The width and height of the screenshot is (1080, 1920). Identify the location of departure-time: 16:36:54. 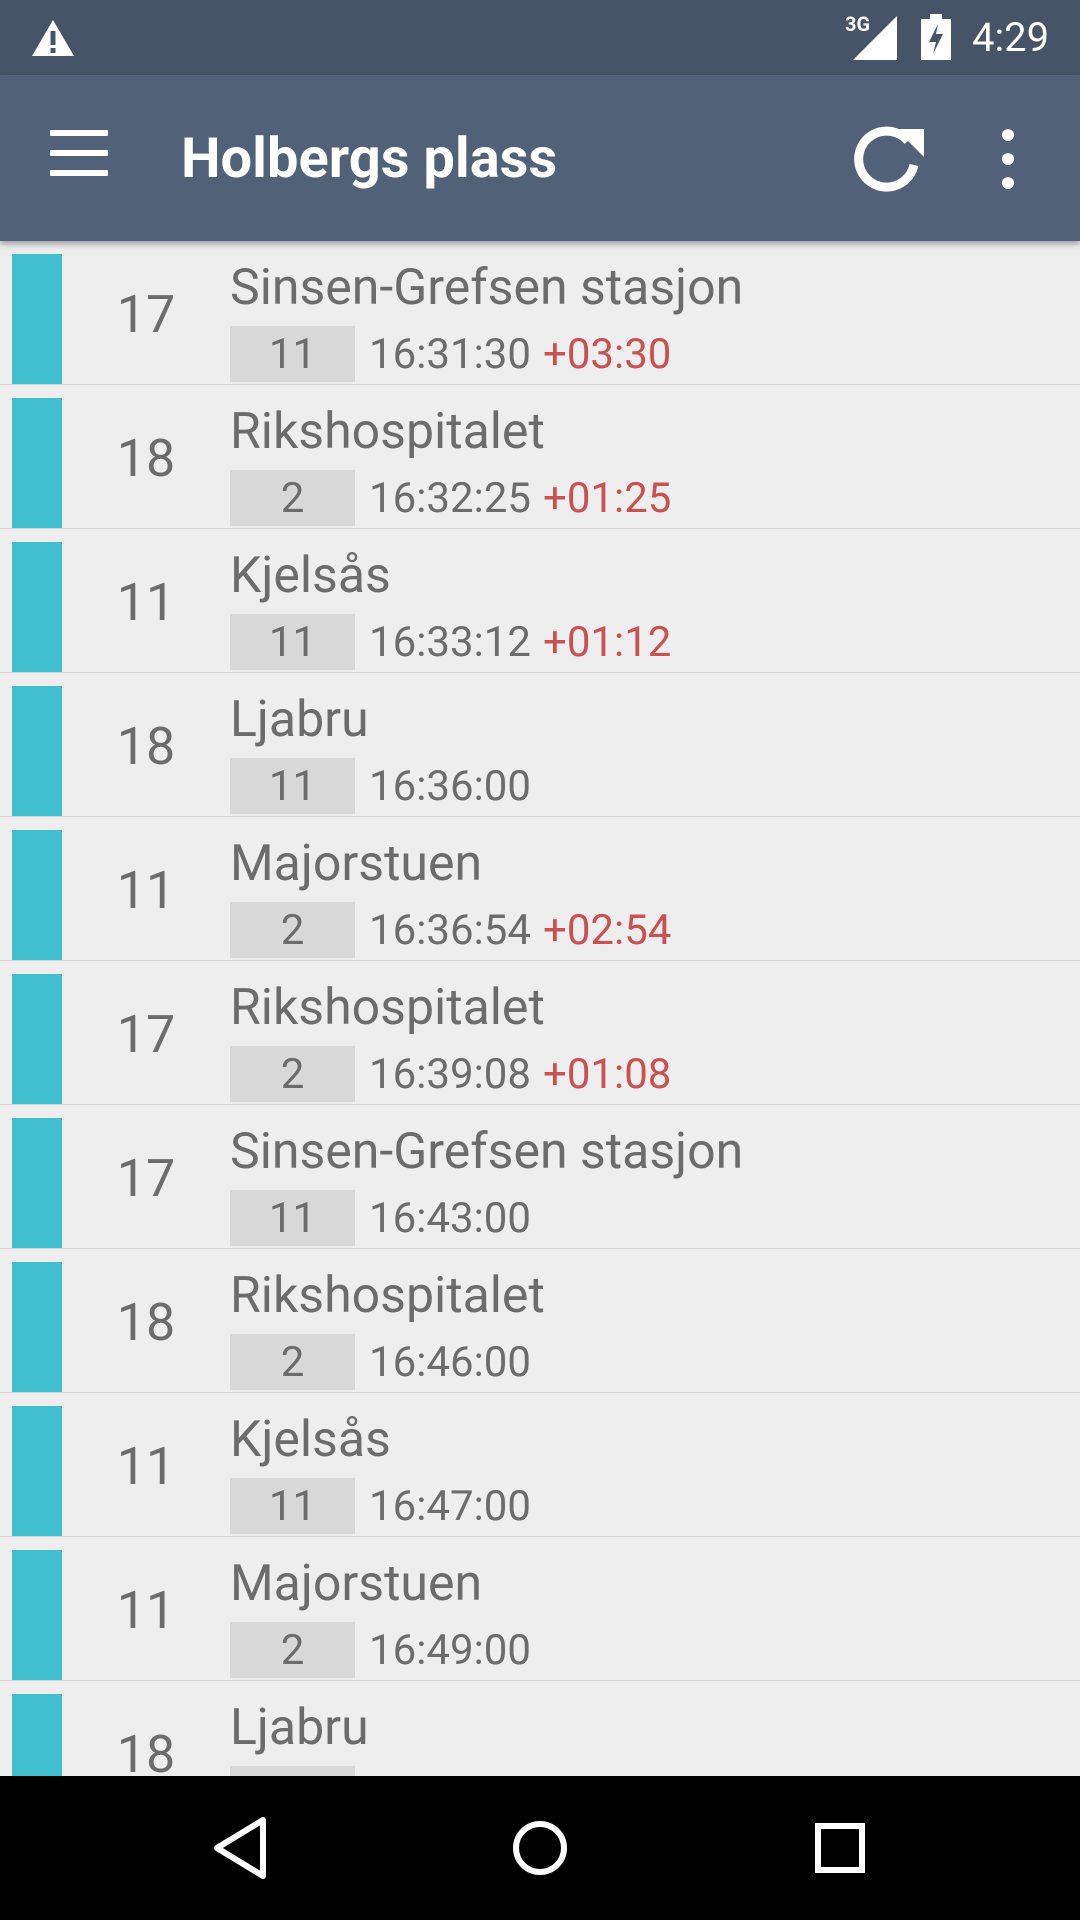
(450, 930).